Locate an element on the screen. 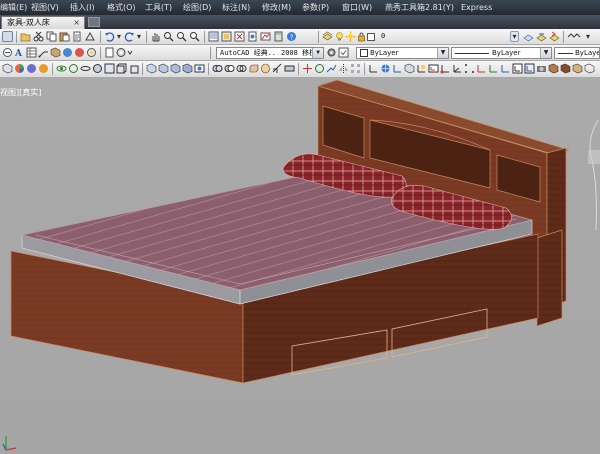 The width and height of the screenshot is (600, 454). render-icon is located at coordinates (67, 52).